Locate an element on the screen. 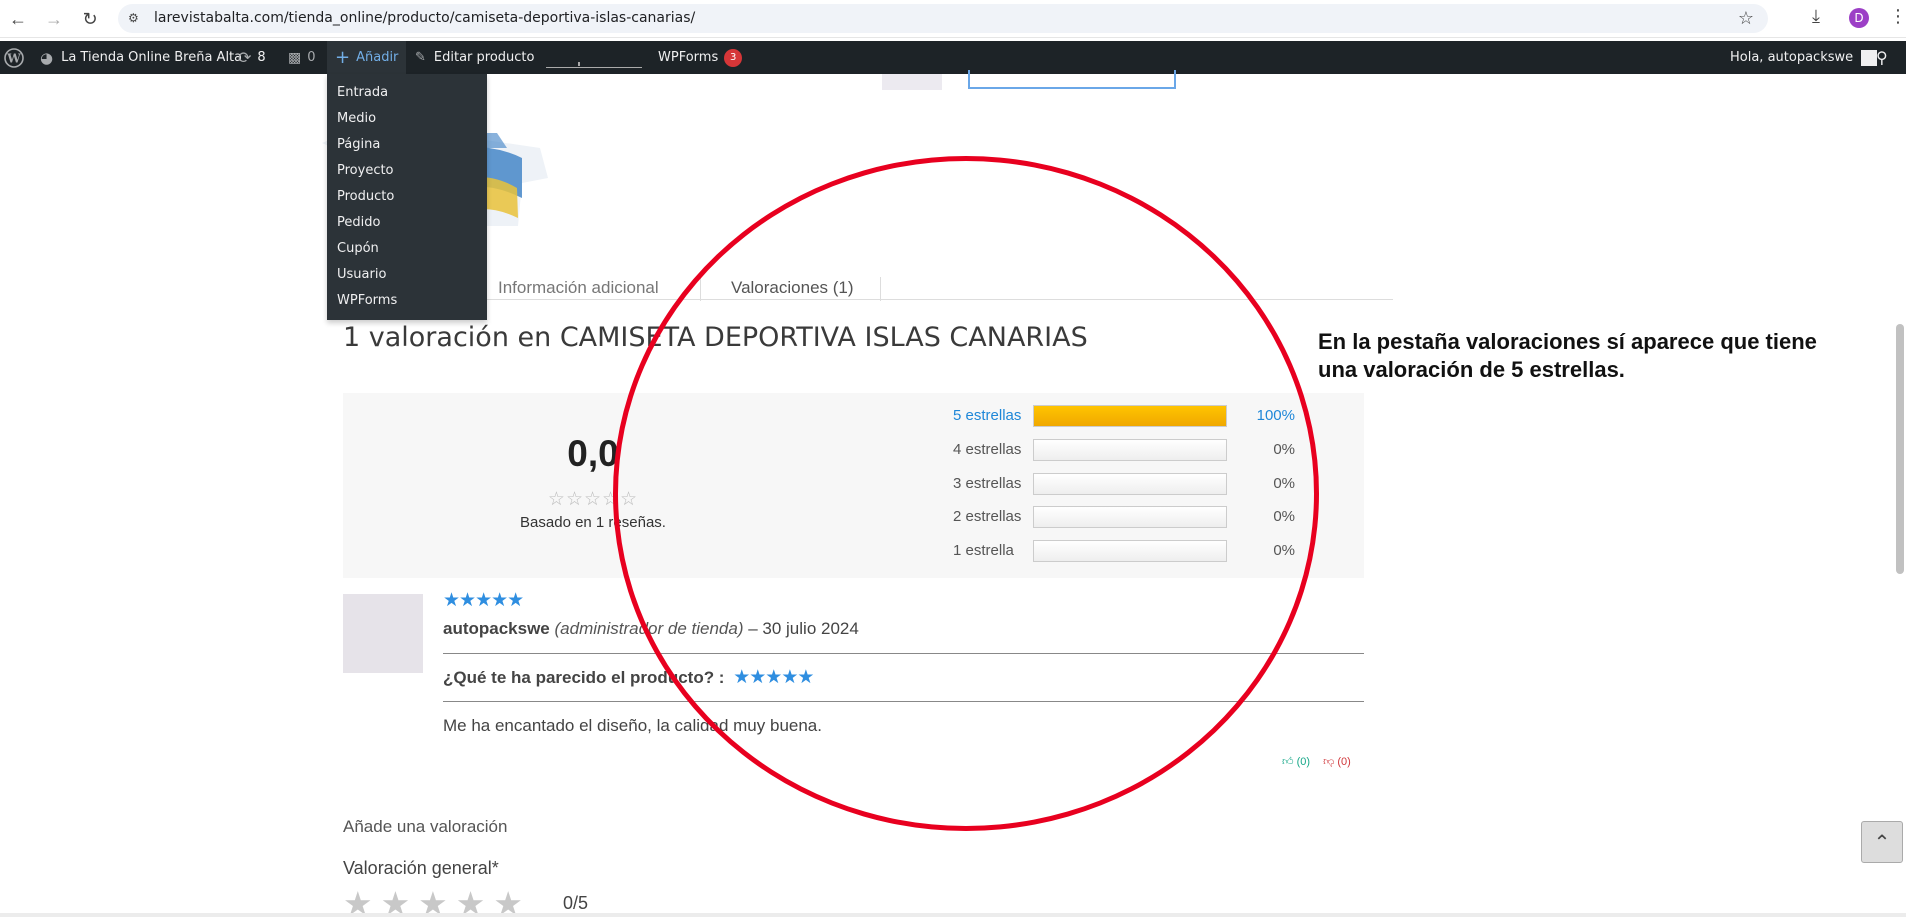  tab-additional-info: Información adicional is located at coordinates (578, 288).